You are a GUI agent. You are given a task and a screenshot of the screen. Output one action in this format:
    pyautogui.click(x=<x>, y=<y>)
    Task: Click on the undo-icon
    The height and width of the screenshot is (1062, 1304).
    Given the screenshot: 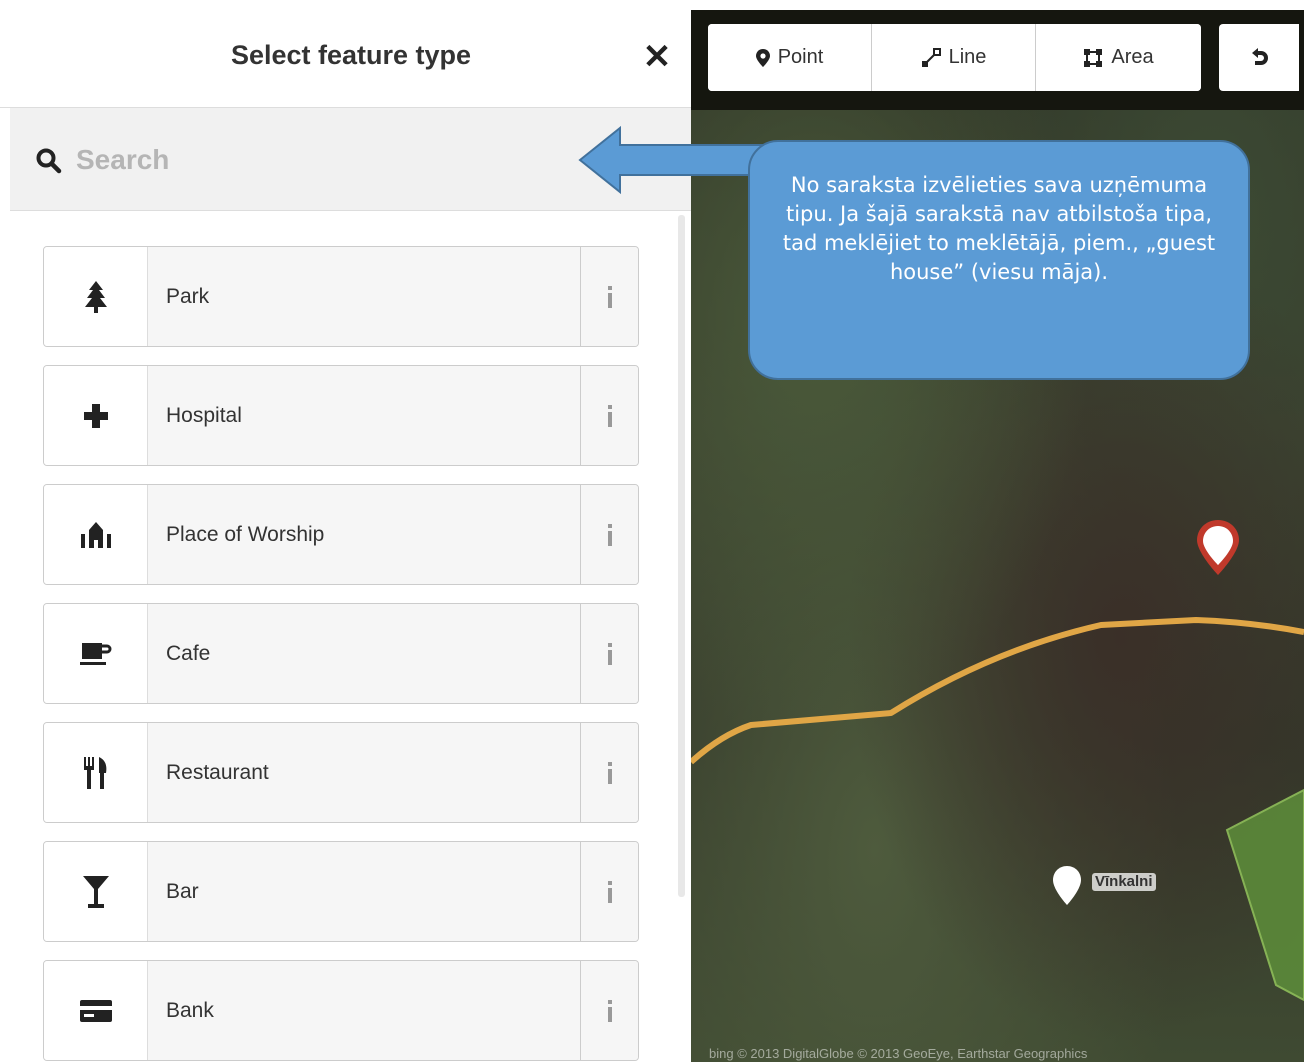 What is the action you would take?
    pyautogui.click(x=1260, y=56)
    